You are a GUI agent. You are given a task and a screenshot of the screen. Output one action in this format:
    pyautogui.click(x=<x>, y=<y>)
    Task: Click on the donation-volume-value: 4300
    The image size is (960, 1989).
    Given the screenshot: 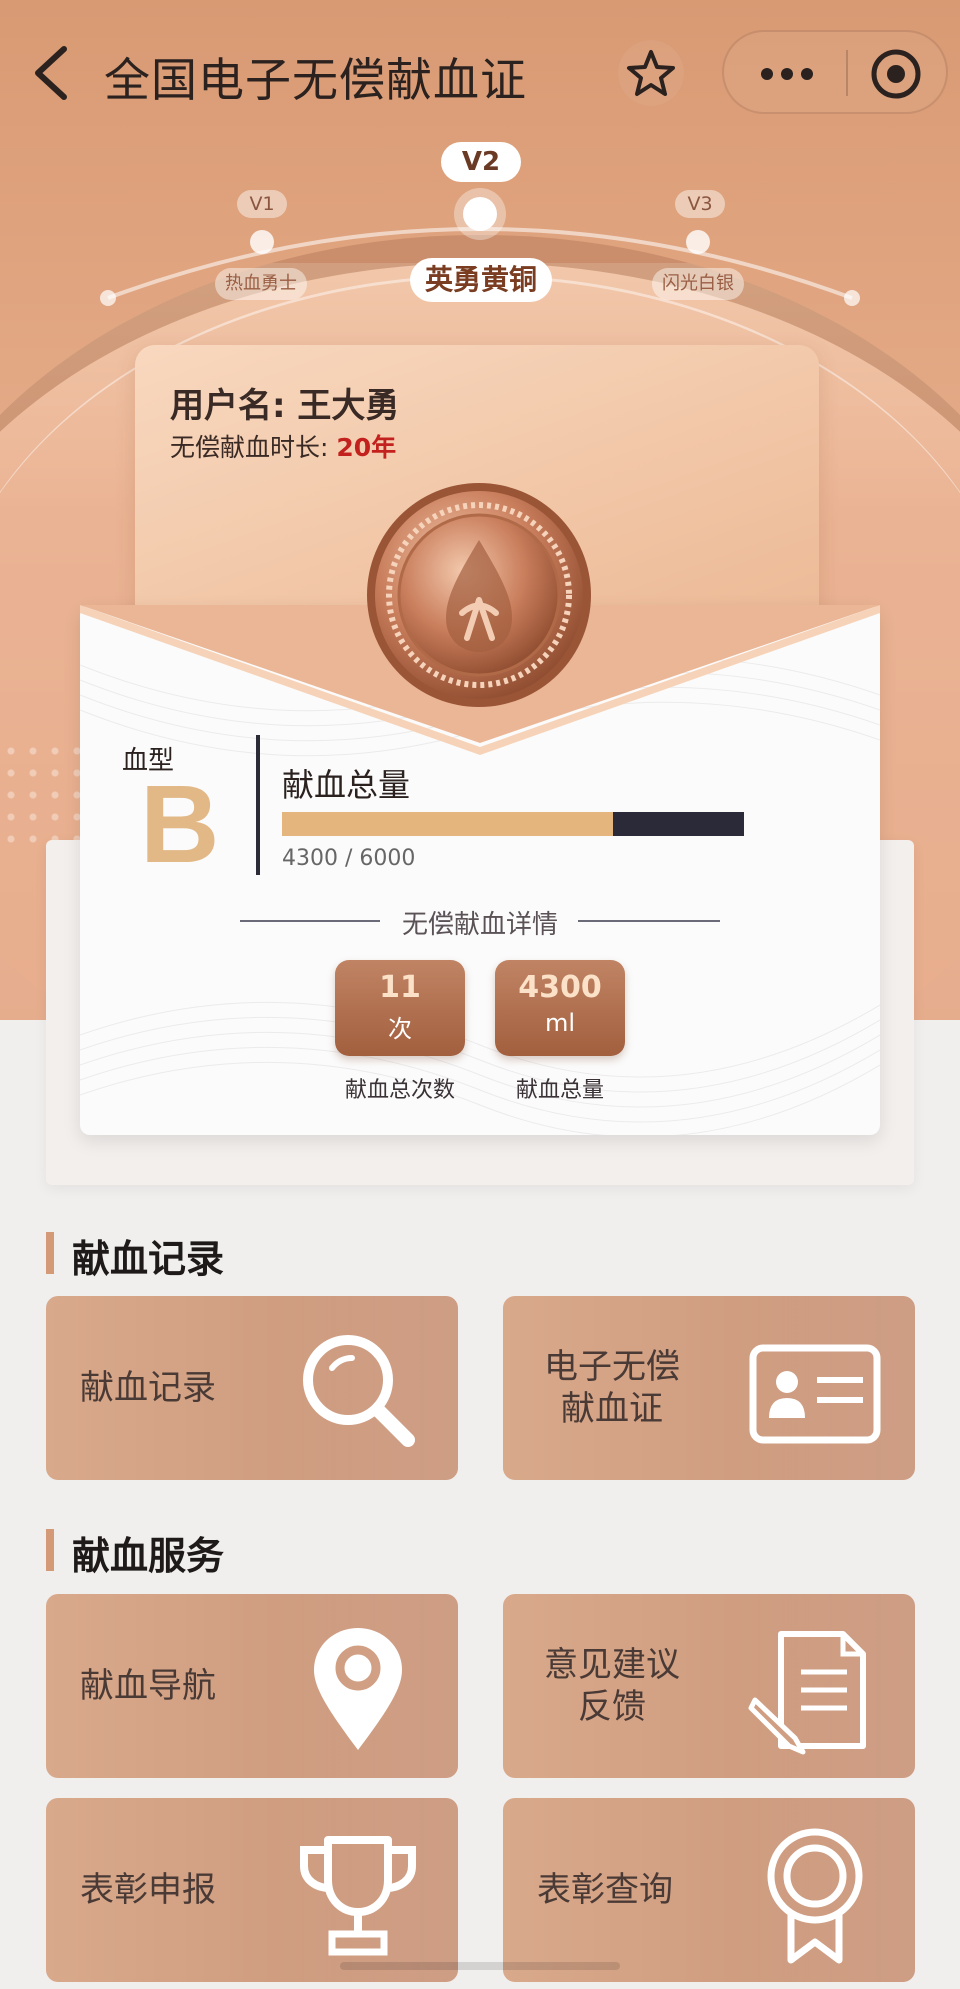 What is the action you would take?
    pyautogui.click(x=560, y=987)
    